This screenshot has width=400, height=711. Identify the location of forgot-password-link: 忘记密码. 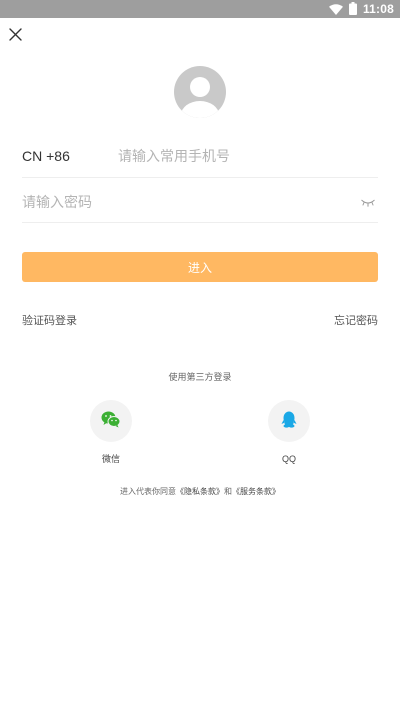
(356, 320).